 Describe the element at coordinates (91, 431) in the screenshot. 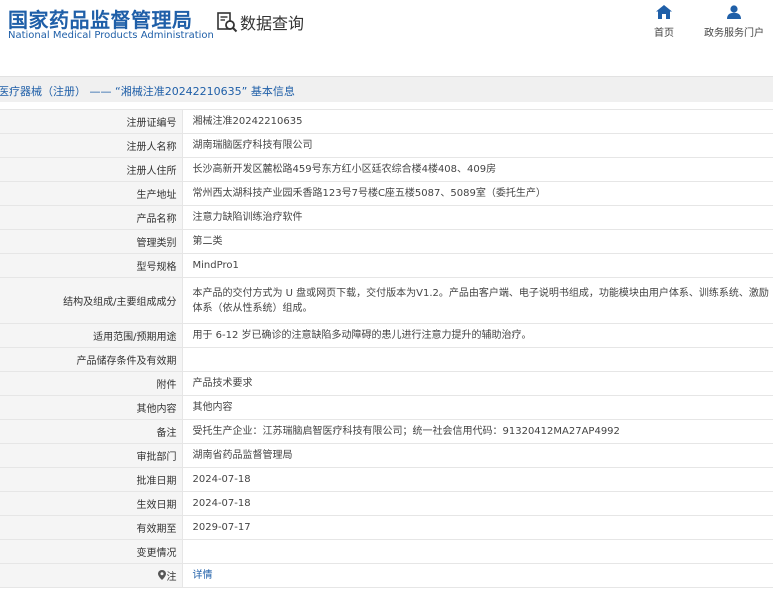

I see `field-label: 备注` at that location.